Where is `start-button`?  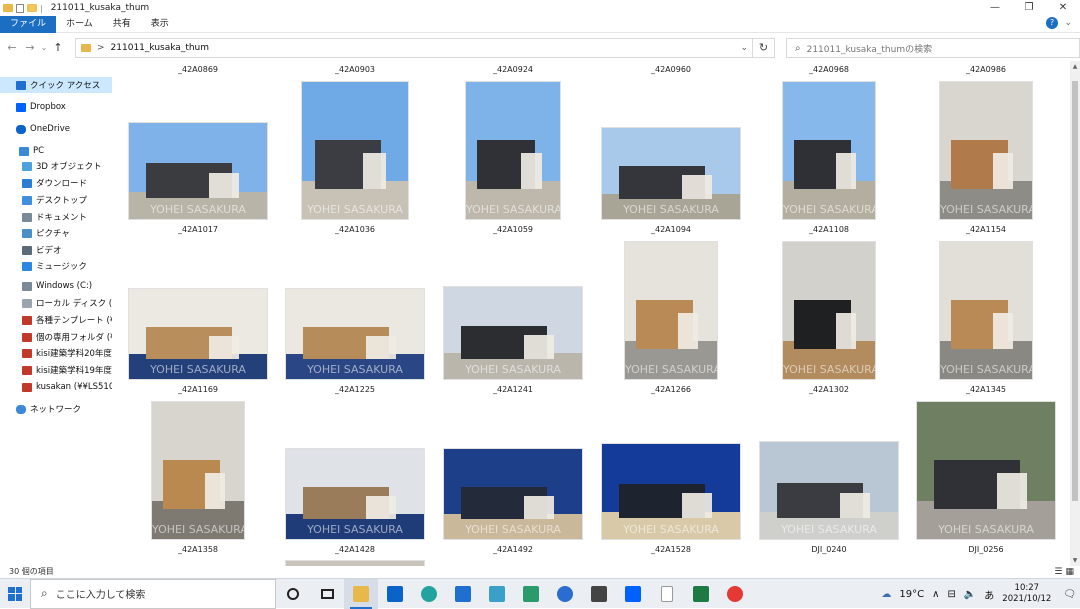 start-button is located at coordinates (15, 594).